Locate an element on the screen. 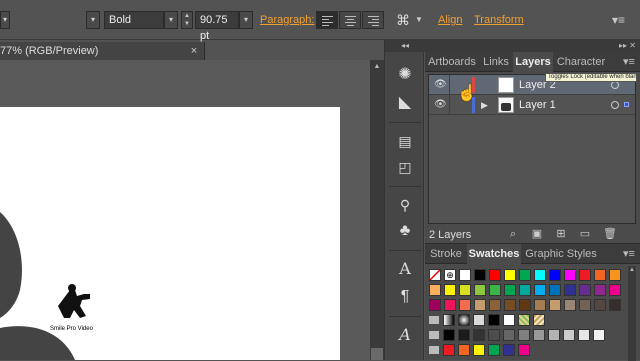 The image size is (640, 361). new-sublayer-icon: ⊞ is located at coordinates (561, 234).